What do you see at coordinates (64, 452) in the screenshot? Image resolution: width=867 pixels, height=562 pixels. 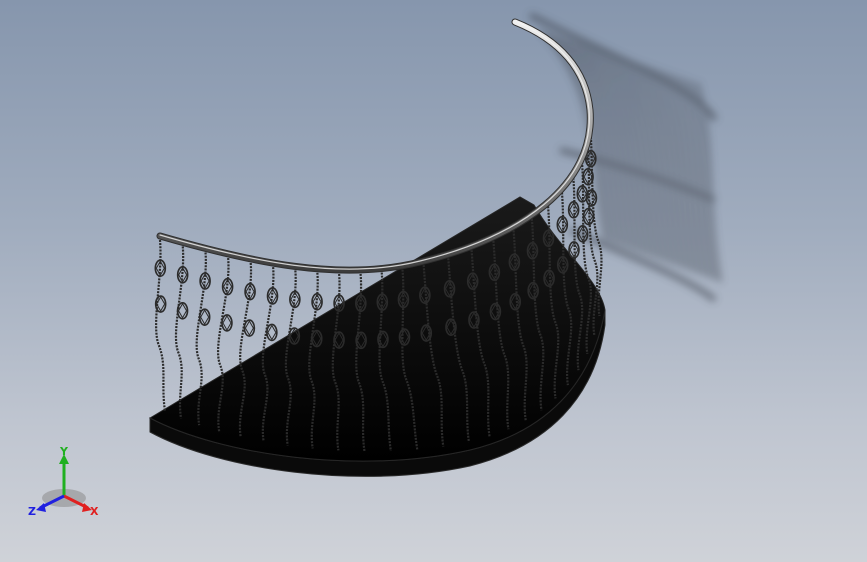 I see `triad-y-label: Y` at bounding box center [64, 452].